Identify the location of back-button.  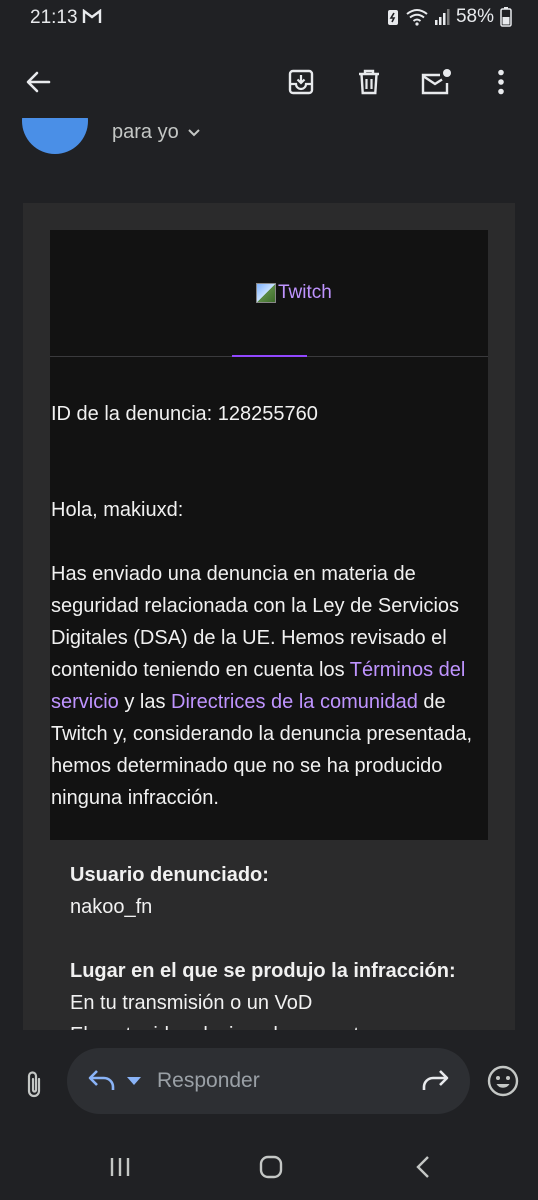
(38, 82).